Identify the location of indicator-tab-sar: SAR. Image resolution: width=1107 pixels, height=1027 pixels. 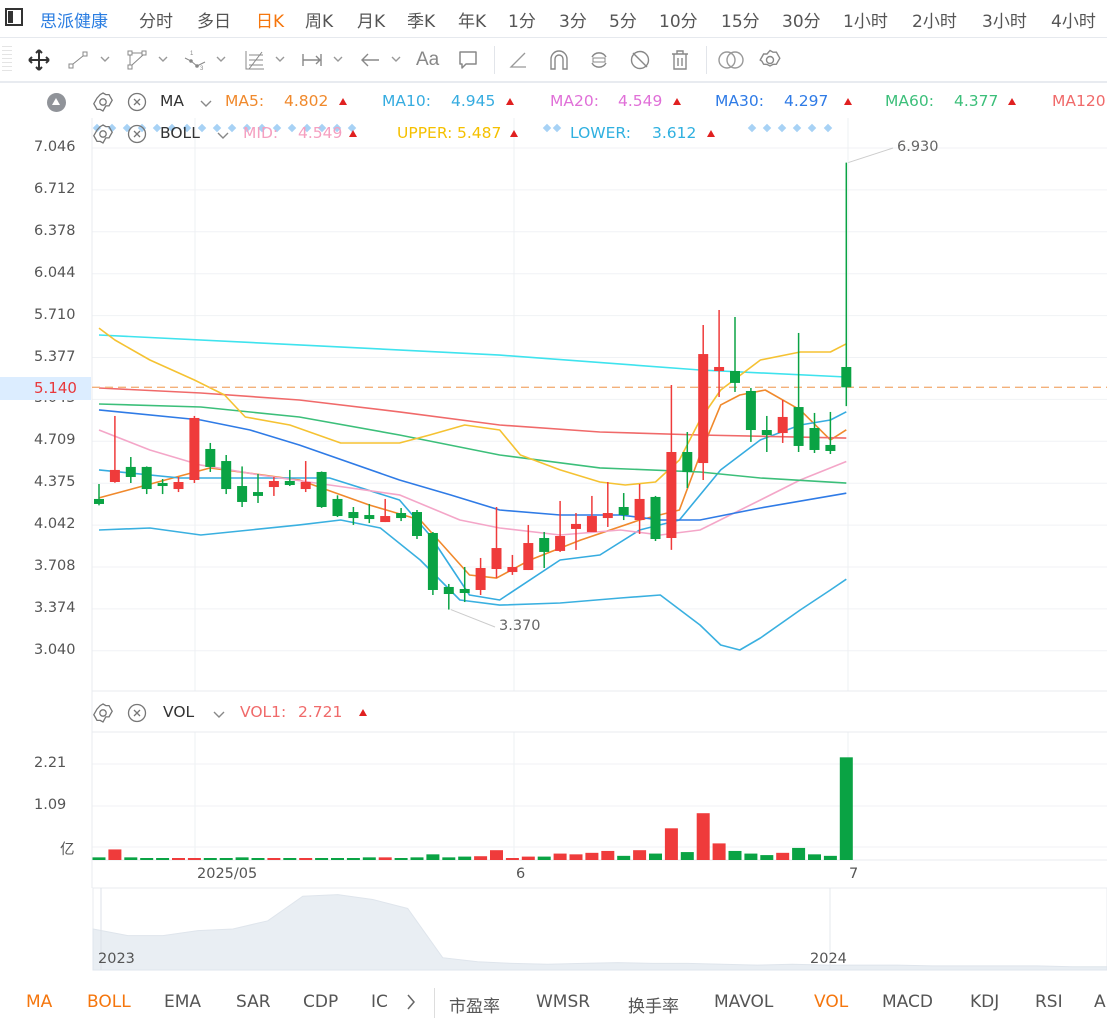
(253, 1002).